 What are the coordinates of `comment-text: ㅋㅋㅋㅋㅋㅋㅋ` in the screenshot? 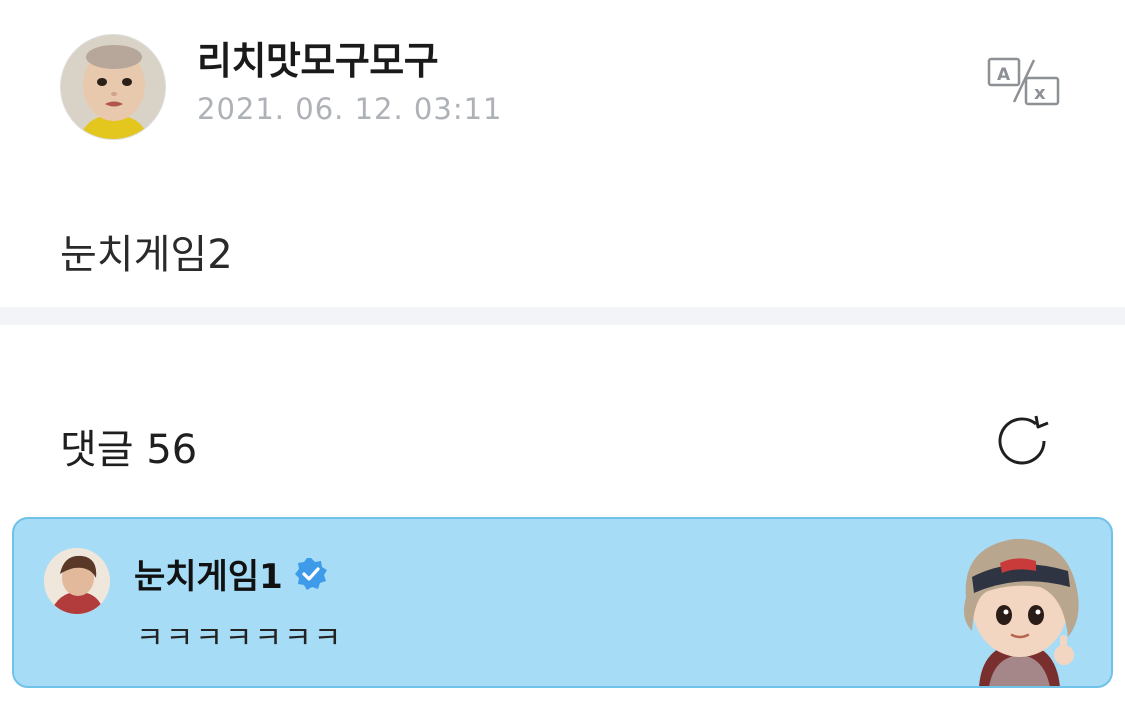 It's located at (240, 638).